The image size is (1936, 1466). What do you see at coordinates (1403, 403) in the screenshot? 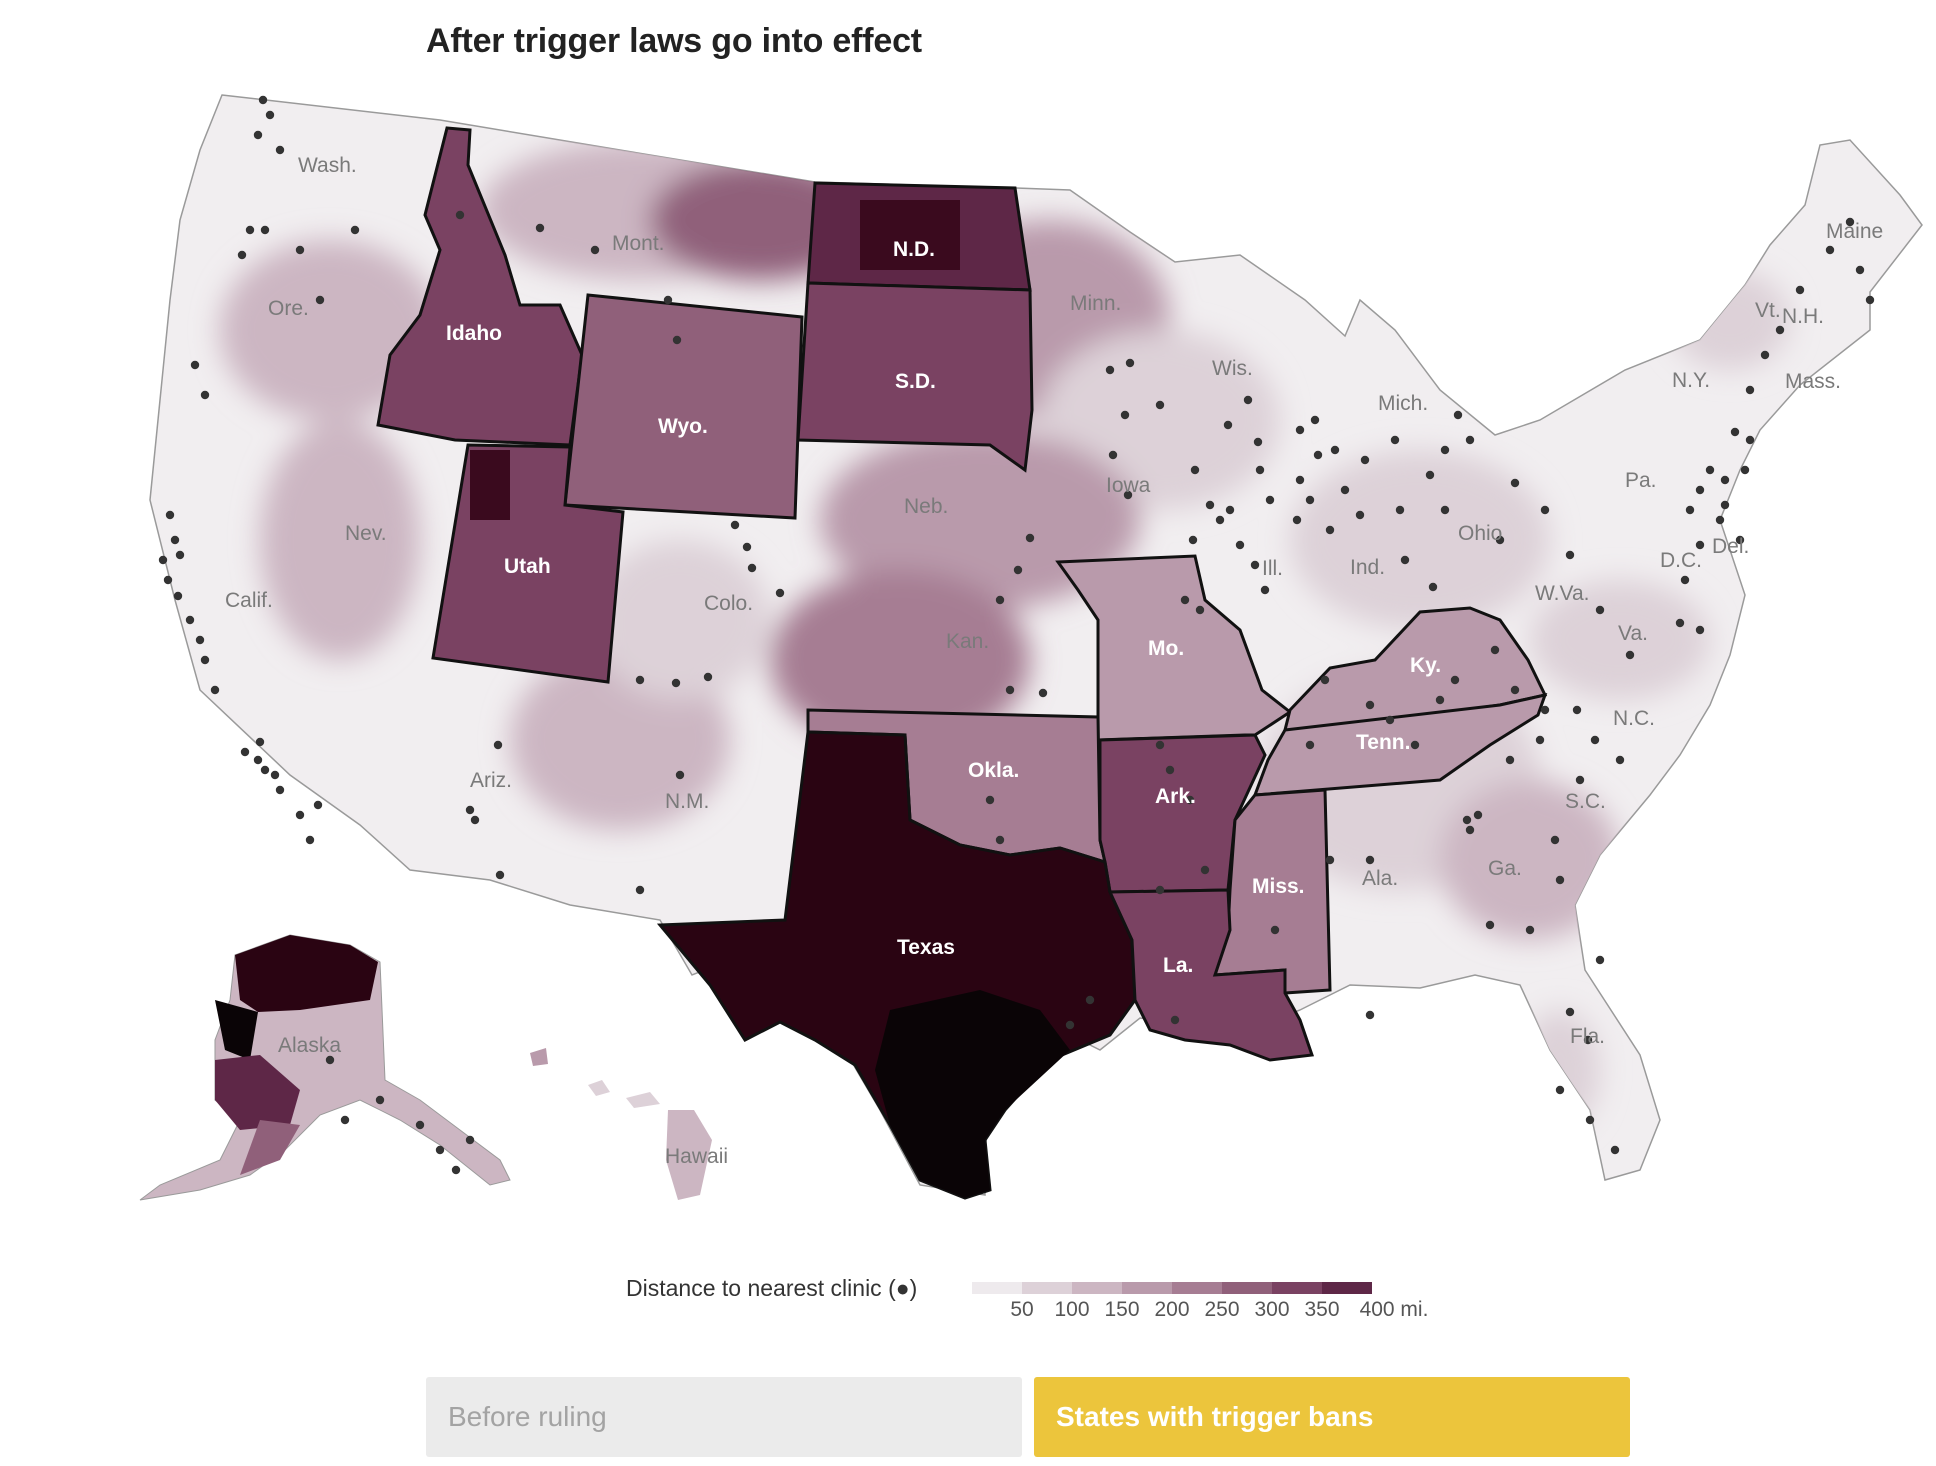
I see `label-mich: Mich.` at bounding box center [1403, 403].